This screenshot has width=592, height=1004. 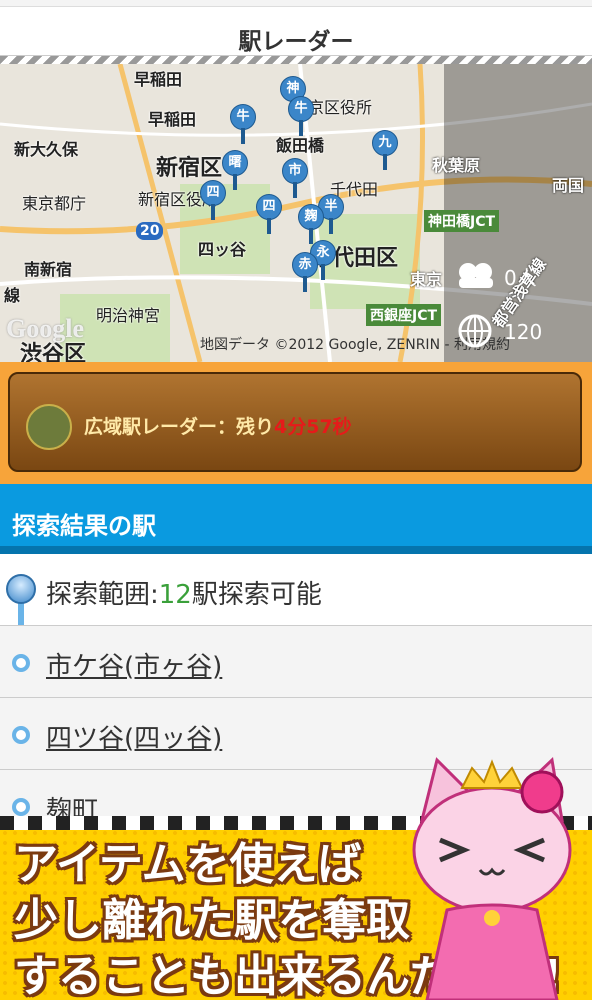 I want to click on bow, so click(x=542, y=792).